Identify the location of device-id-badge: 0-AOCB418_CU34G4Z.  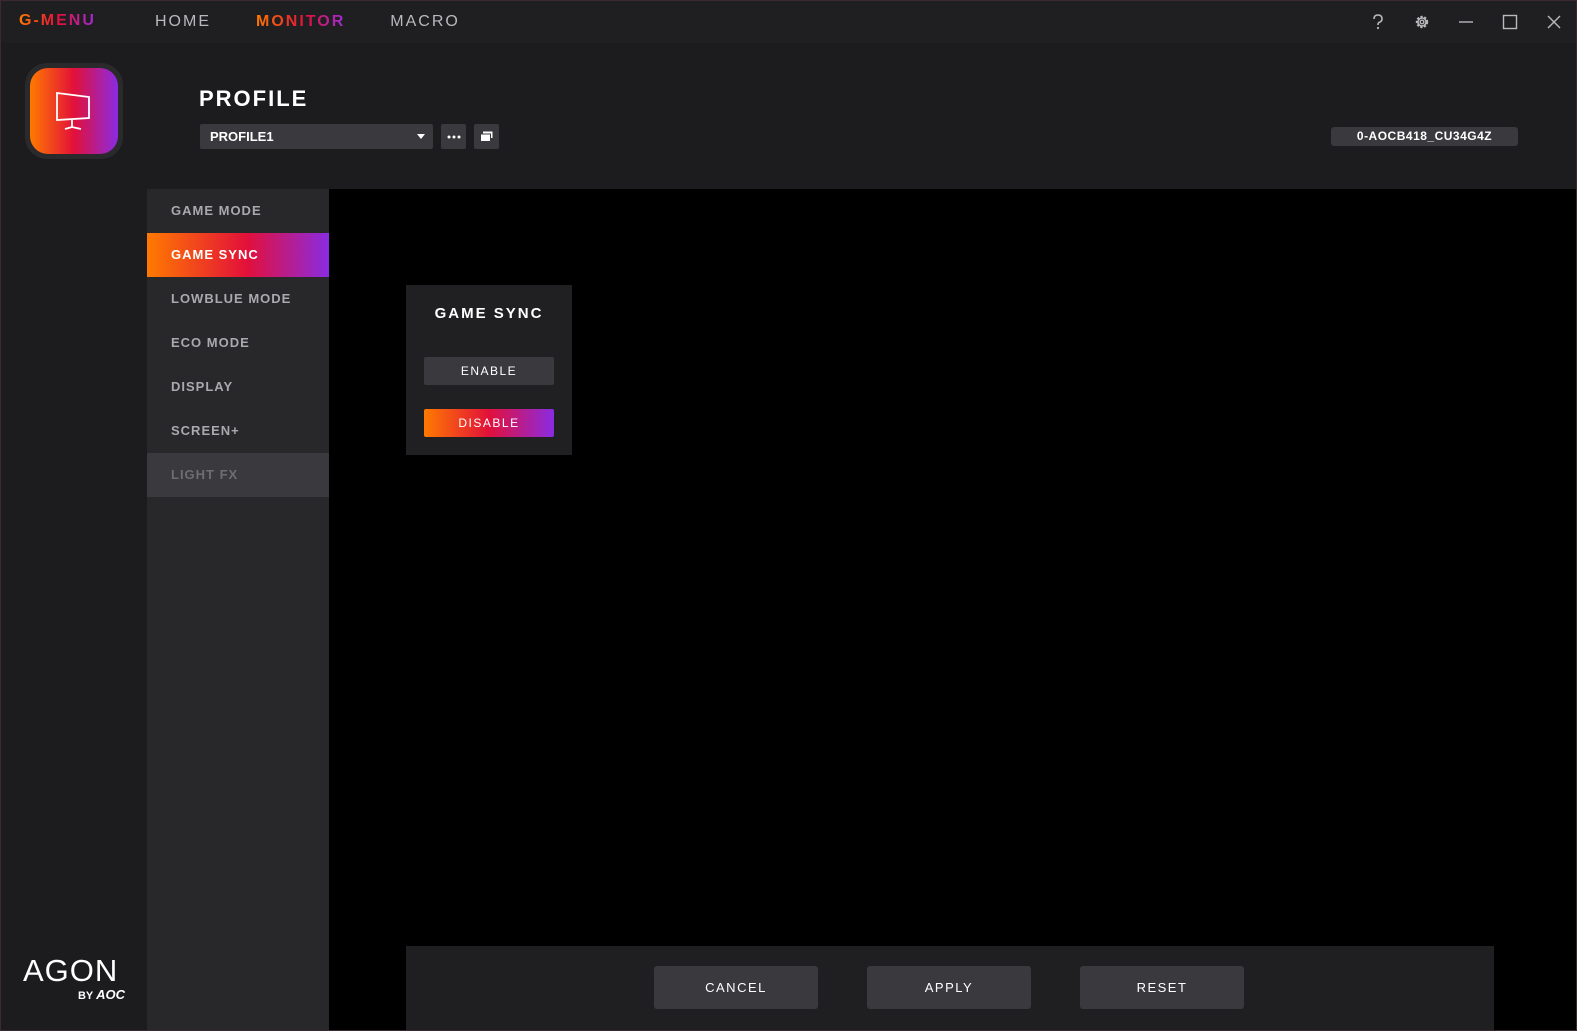
(1424, 136).